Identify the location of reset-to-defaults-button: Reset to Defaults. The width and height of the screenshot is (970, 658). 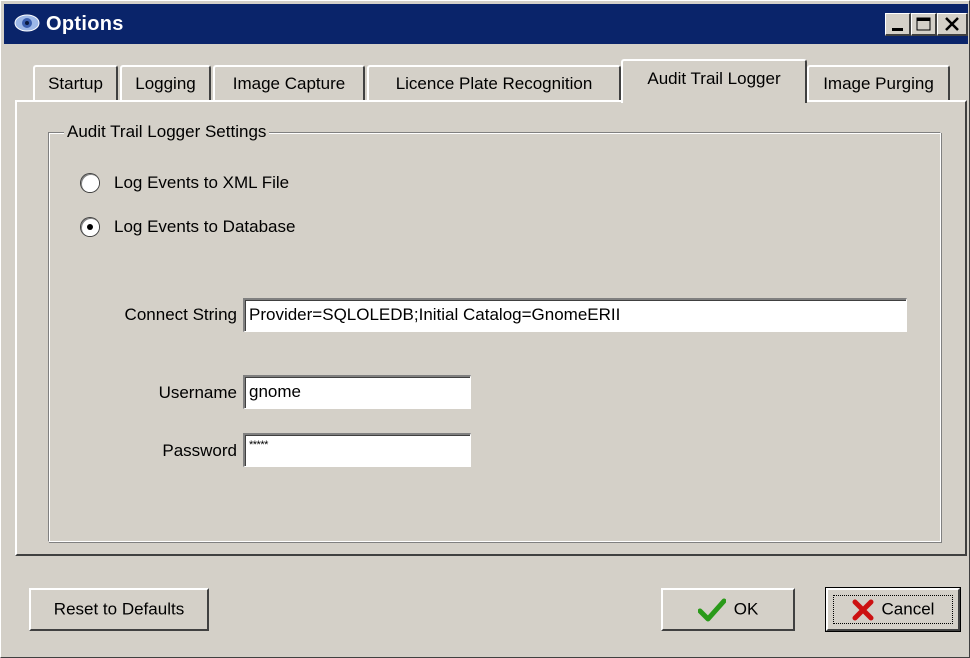
(119, 609).